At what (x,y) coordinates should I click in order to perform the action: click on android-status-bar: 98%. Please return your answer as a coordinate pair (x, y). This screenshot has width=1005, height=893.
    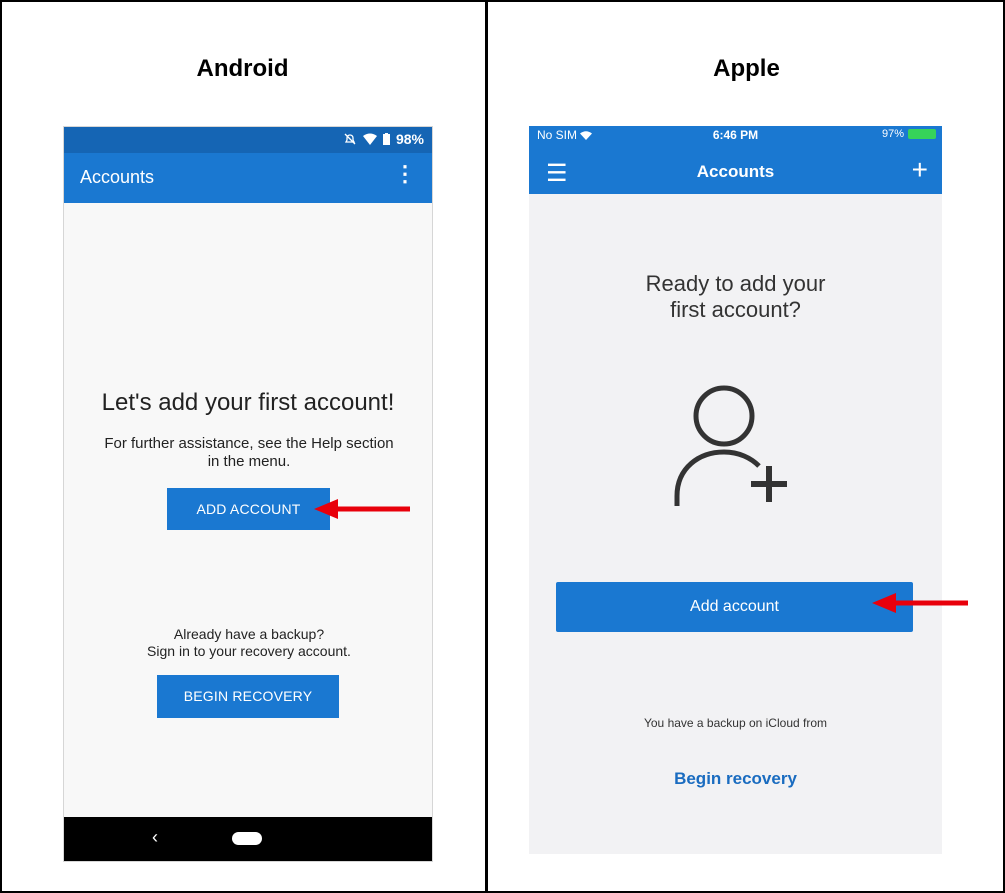
    Looking at the image, I should click on (248, 140).